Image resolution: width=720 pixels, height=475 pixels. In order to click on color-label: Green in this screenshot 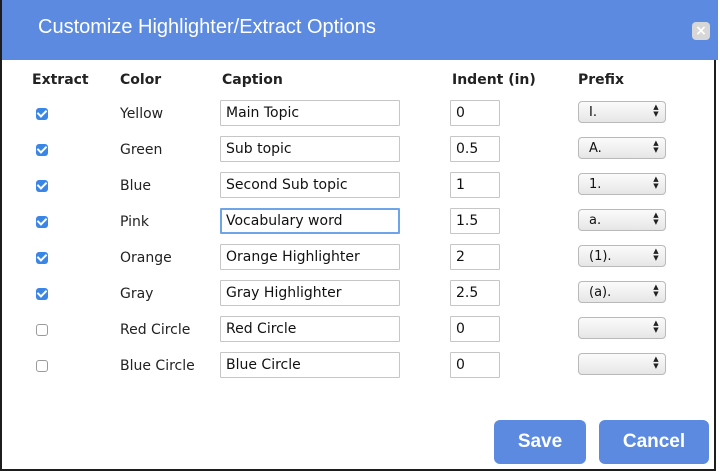, I will do `click(141, 150)`.